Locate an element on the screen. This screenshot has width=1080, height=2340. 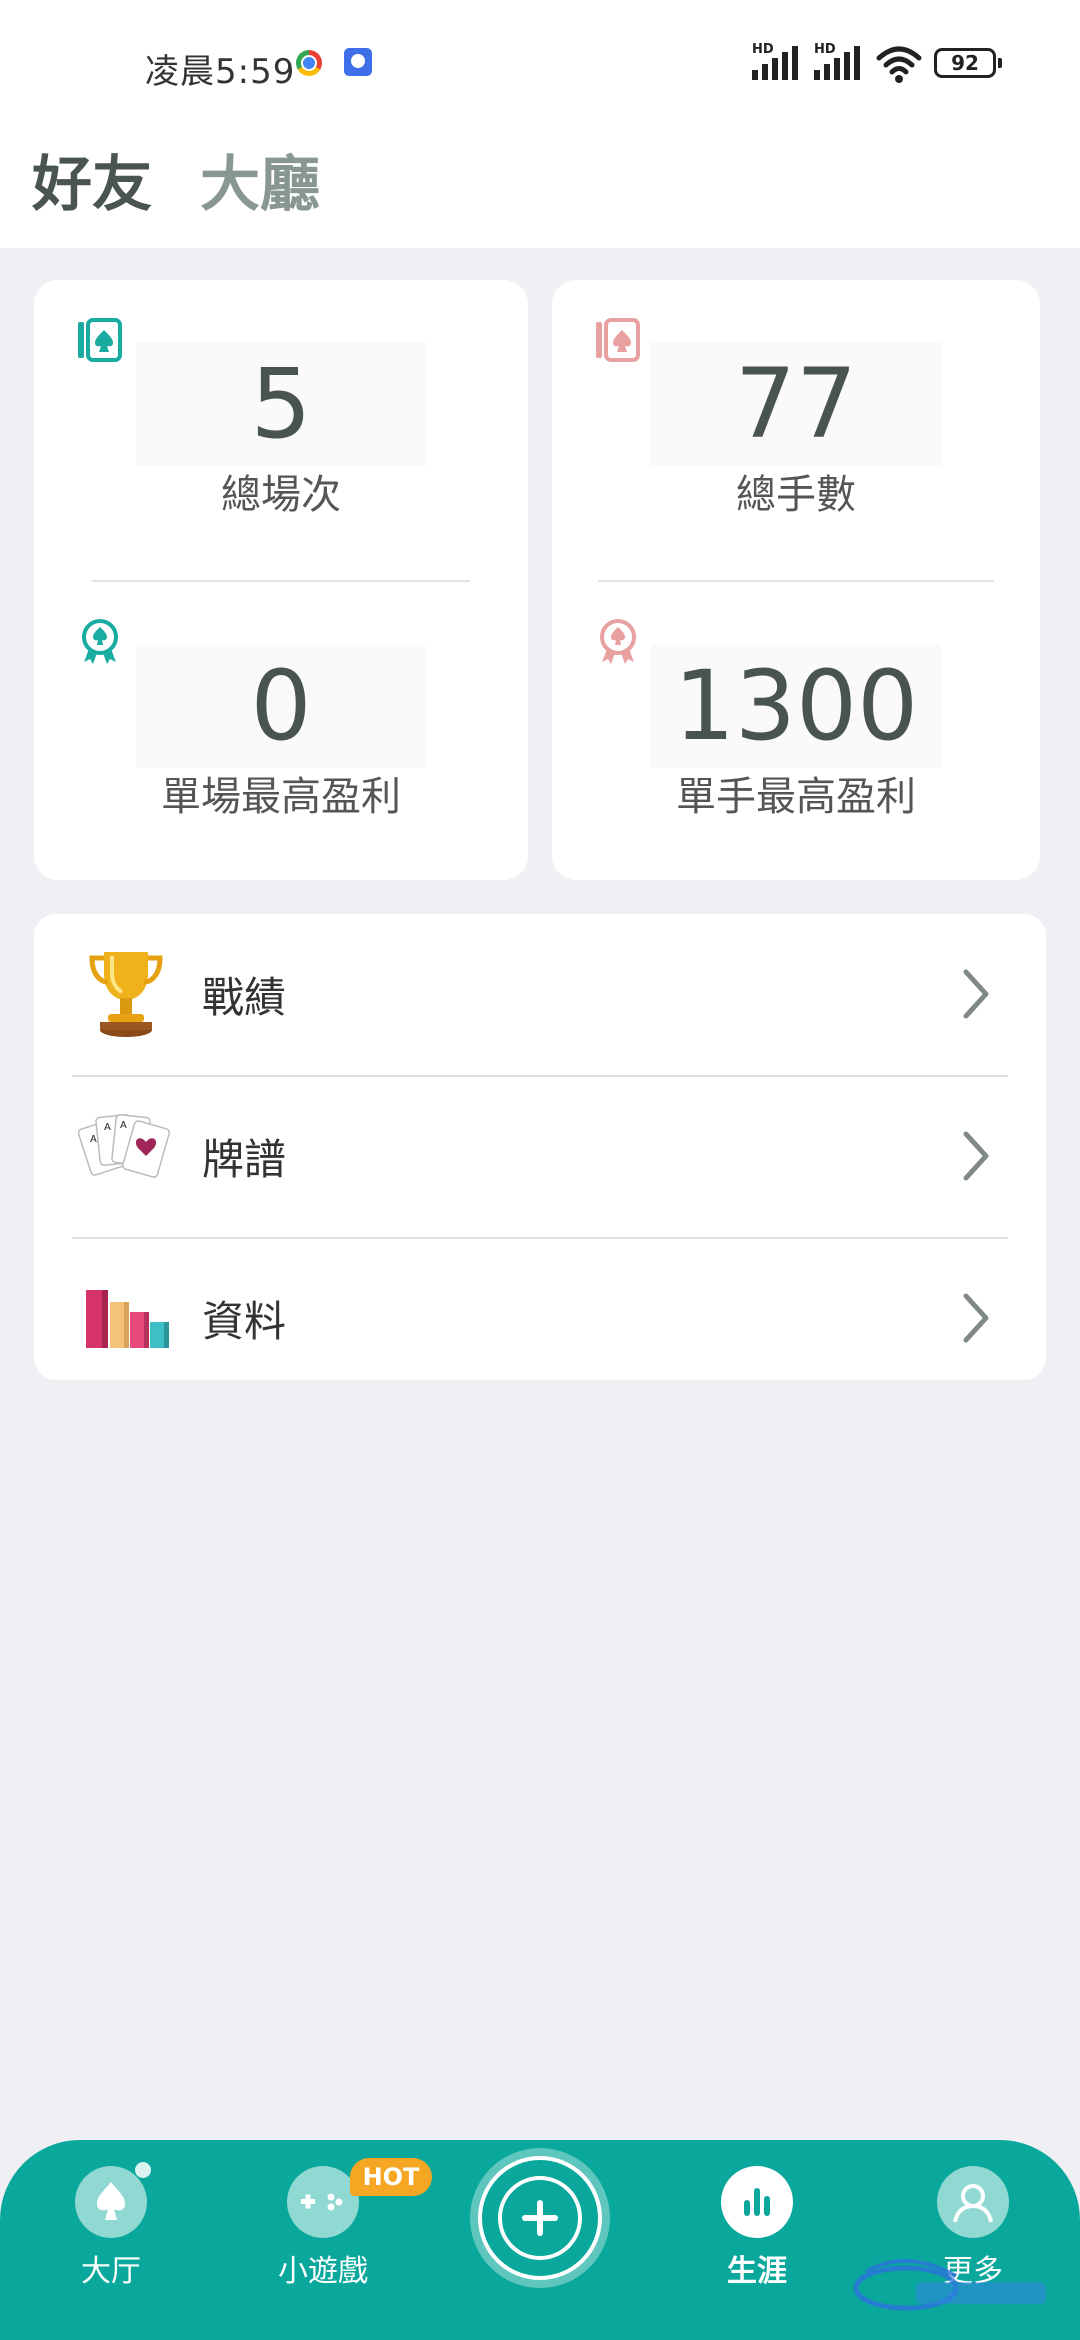
stat-value: 77 is located at coordinates (796, 404).